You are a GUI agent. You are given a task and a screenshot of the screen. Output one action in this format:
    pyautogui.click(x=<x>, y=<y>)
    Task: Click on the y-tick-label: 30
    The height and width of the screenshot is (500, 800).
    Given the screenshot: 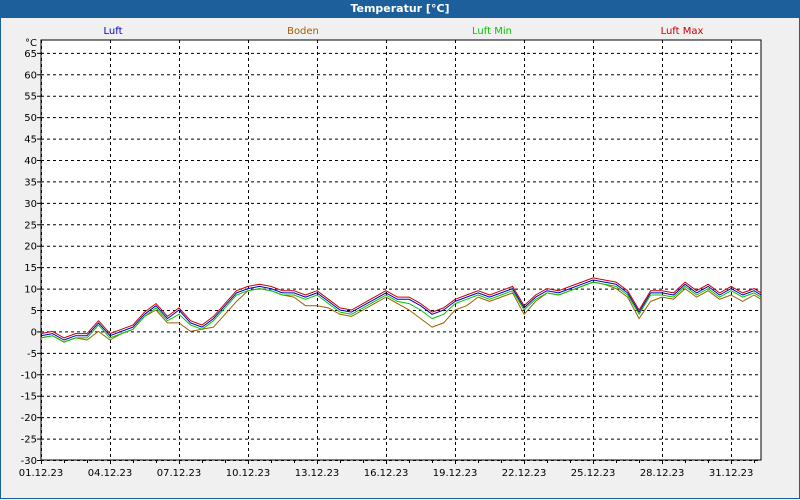 What is the action you would take?
    pyautogui.click(x=30, y=204)
    